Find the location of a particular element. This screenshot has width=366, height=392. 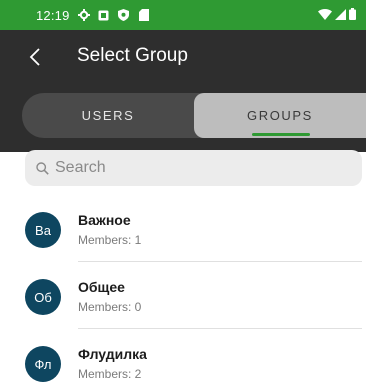

group-name: Общее is located at coordinates (101, 287).